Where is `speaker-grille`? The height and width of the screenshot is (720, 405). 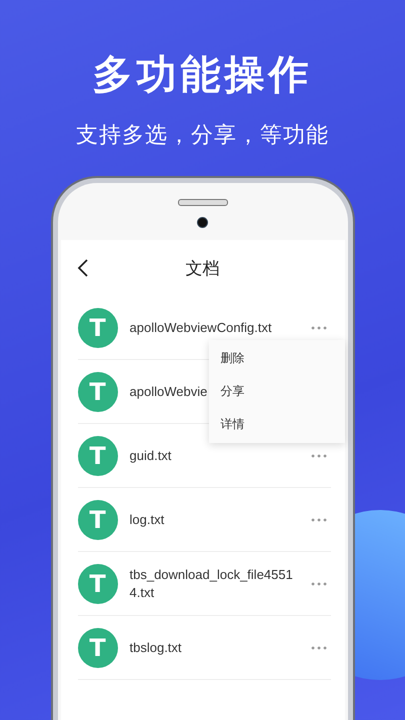
speaker-grille is located at coordinates (203, 202).